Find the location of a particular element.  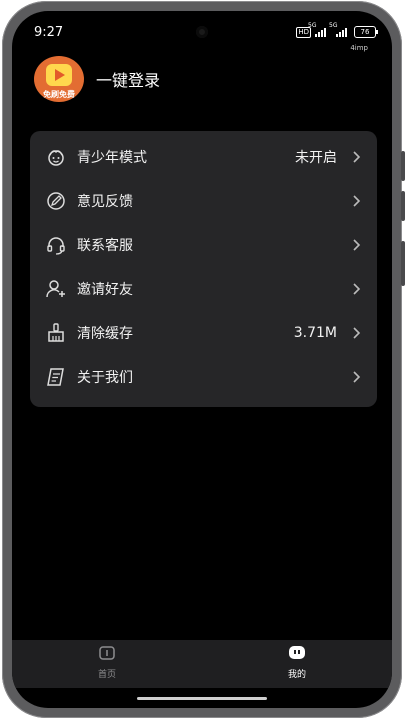

document-icon is located at coordinates (55, 377).